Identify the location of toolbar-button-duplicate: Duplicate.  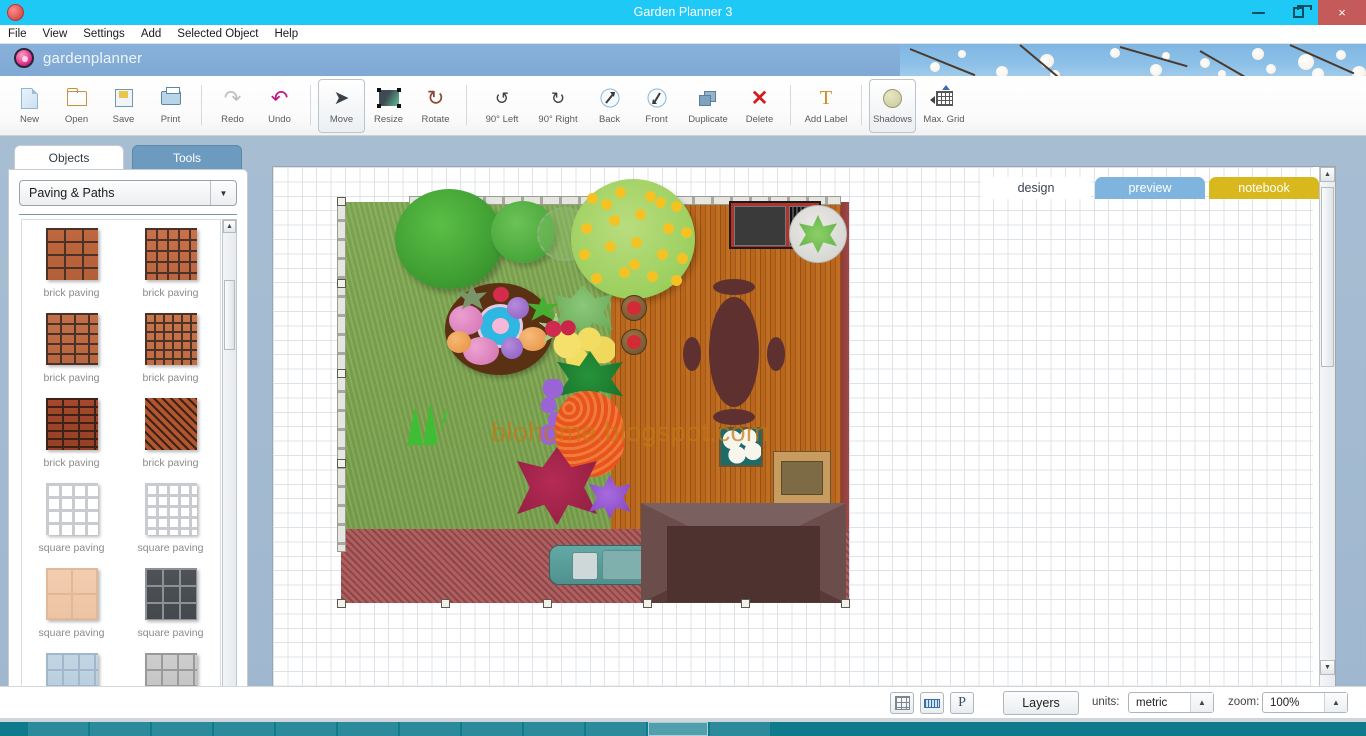
(708, 106).